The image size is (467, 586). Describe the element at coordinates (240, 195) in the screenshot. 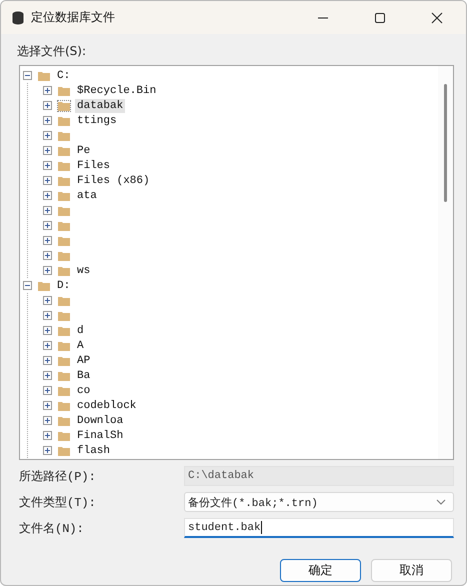

I see `tree-row: ata` at that location.